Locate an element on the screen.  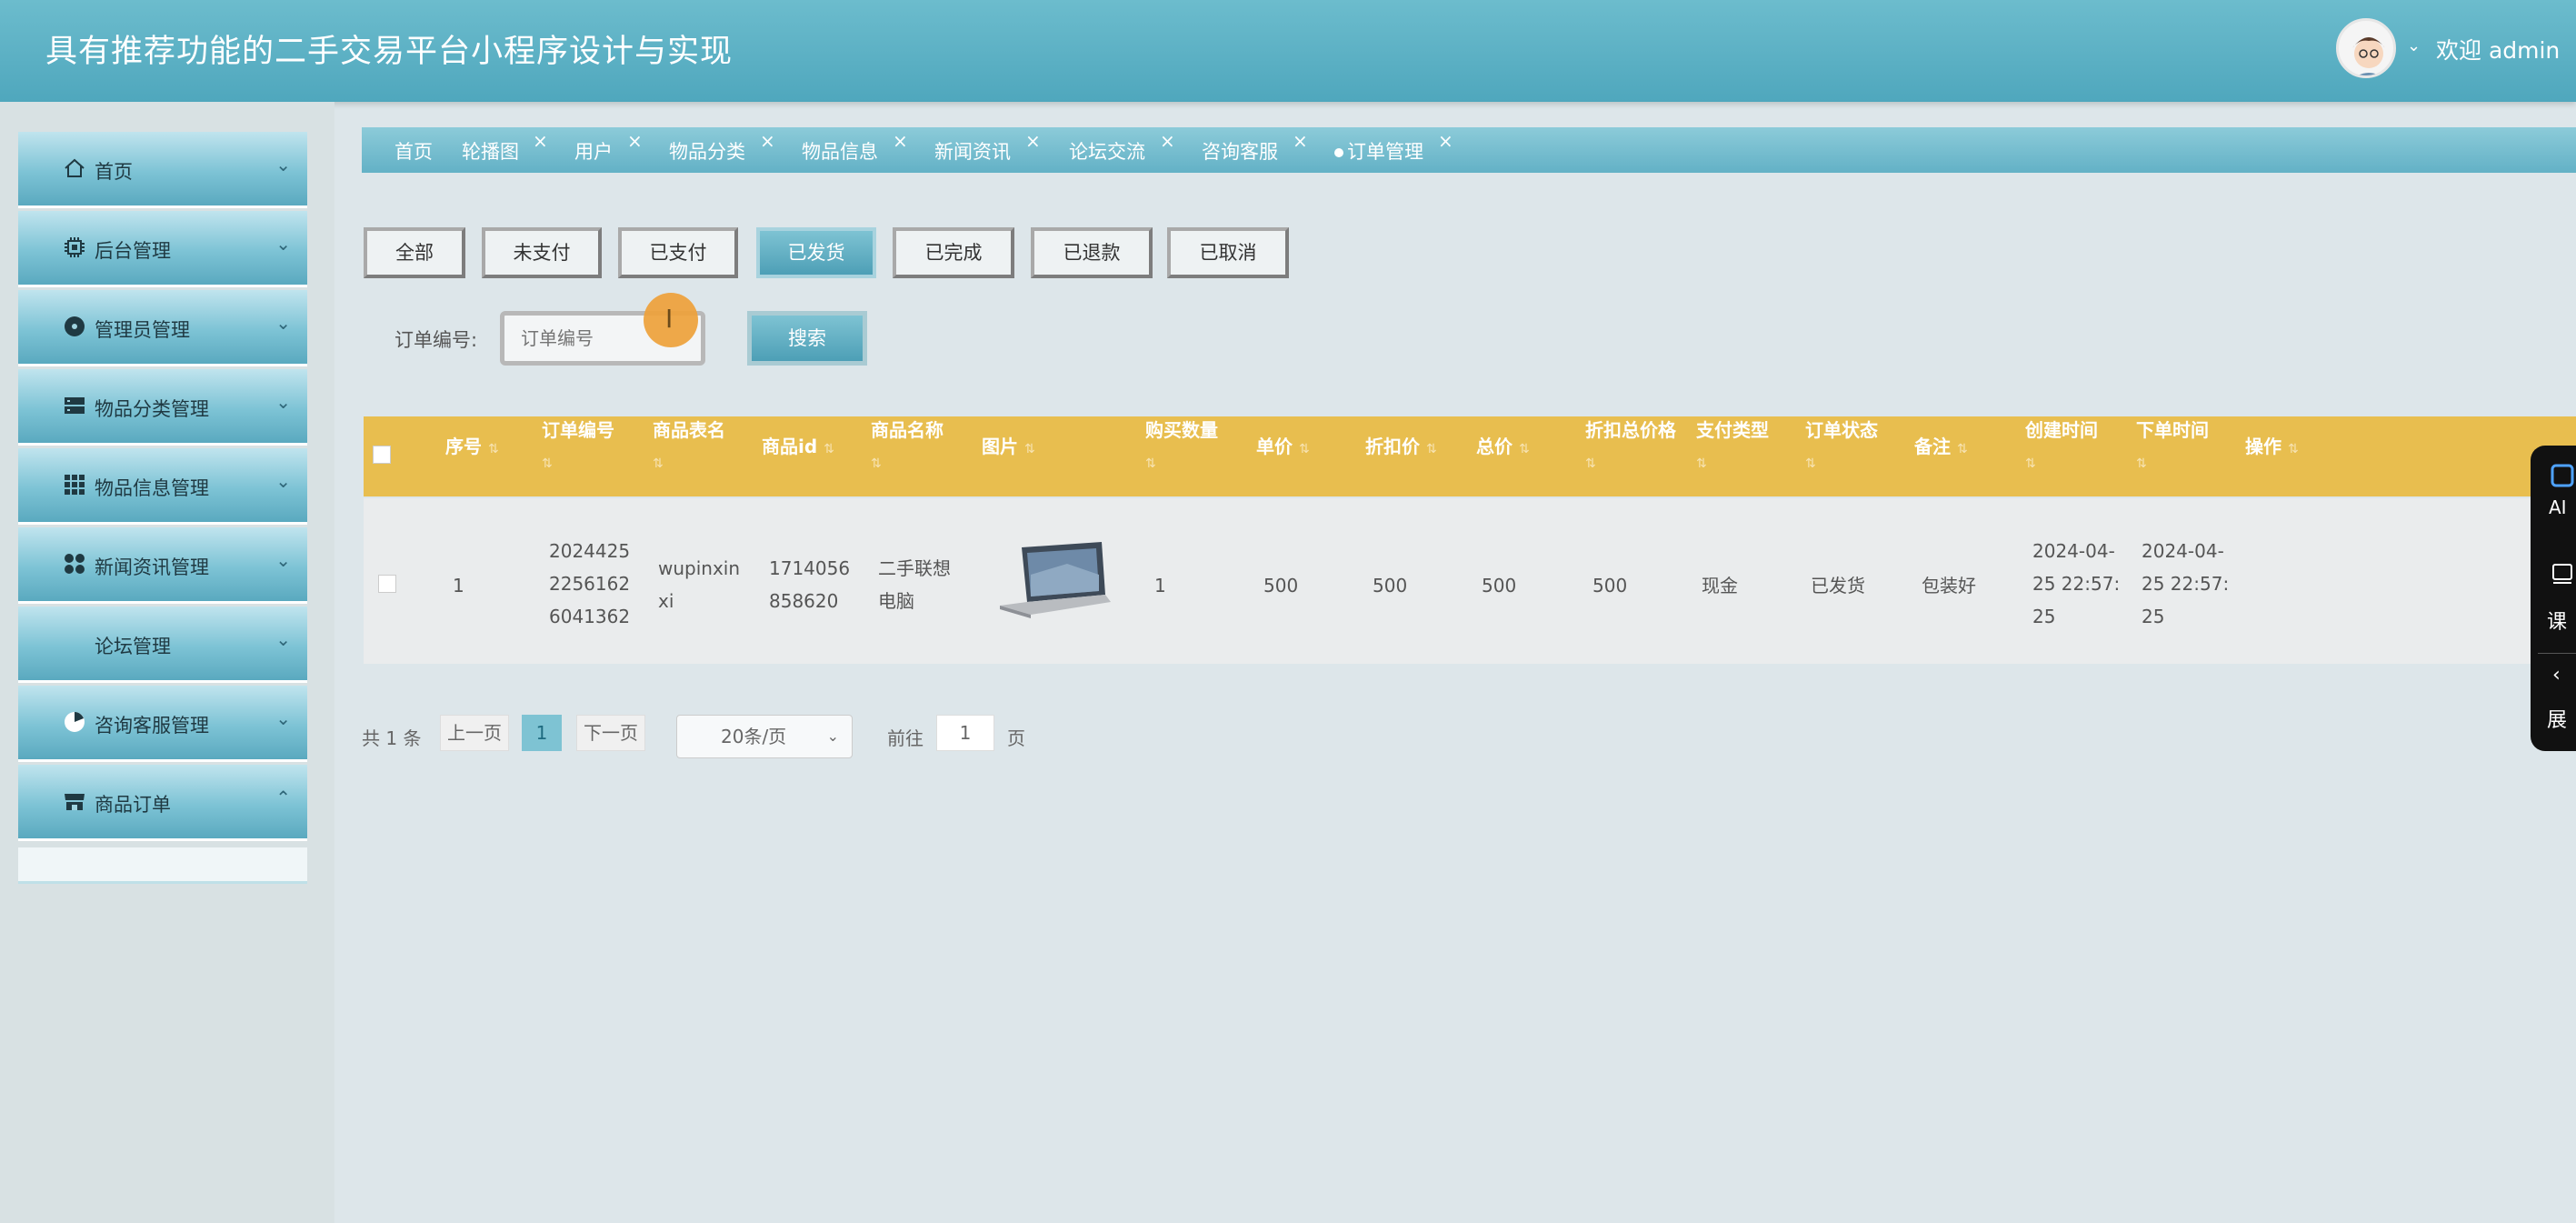
th-goods-id: 商品id ⇅ is located at coordinates (798, 448).